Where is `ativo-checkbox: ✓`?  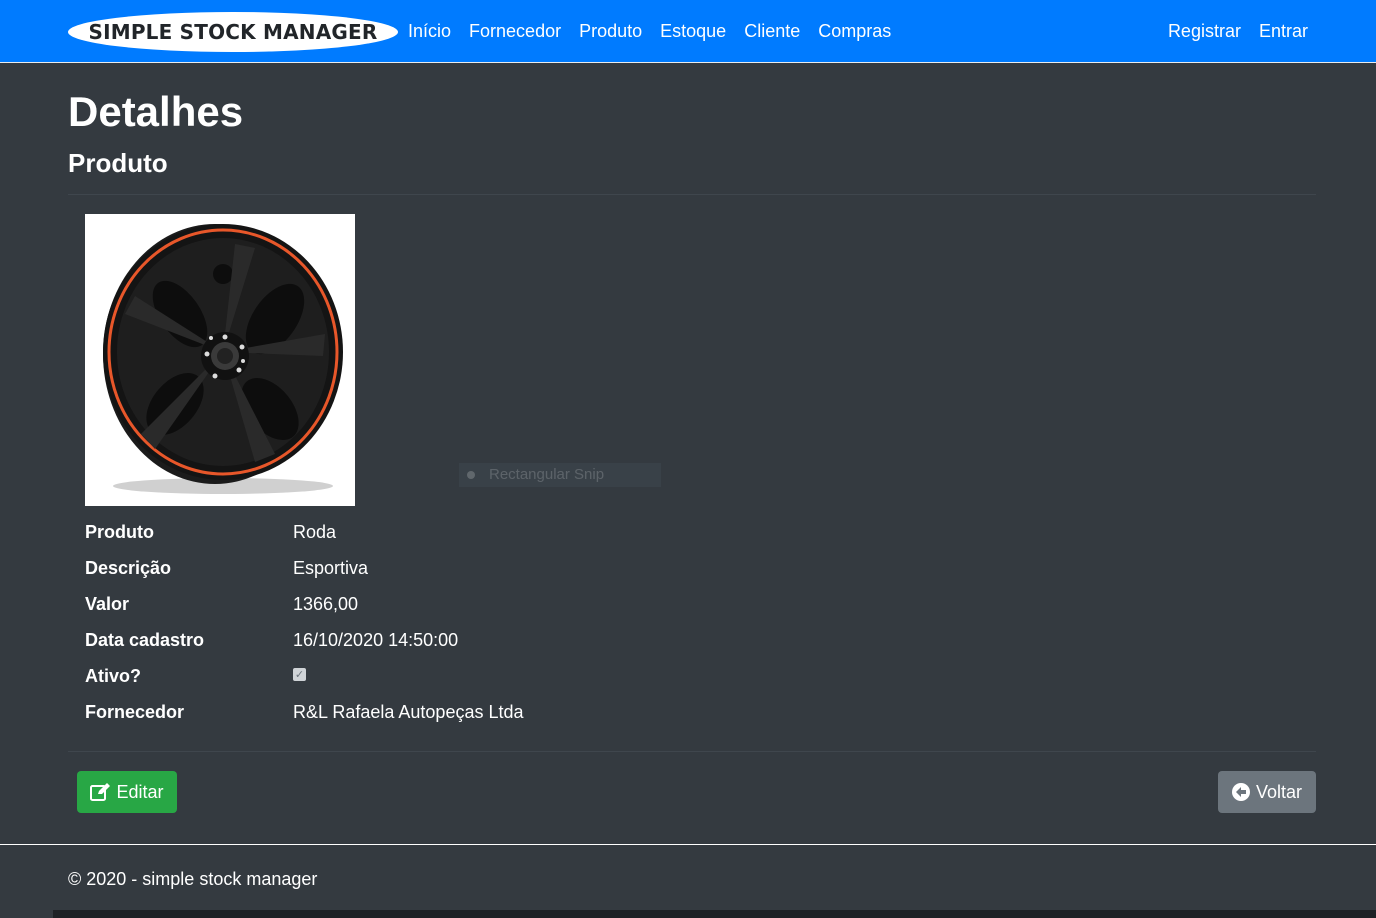
ativo-checkbox: ✓ is located at coordinates (299, 674).